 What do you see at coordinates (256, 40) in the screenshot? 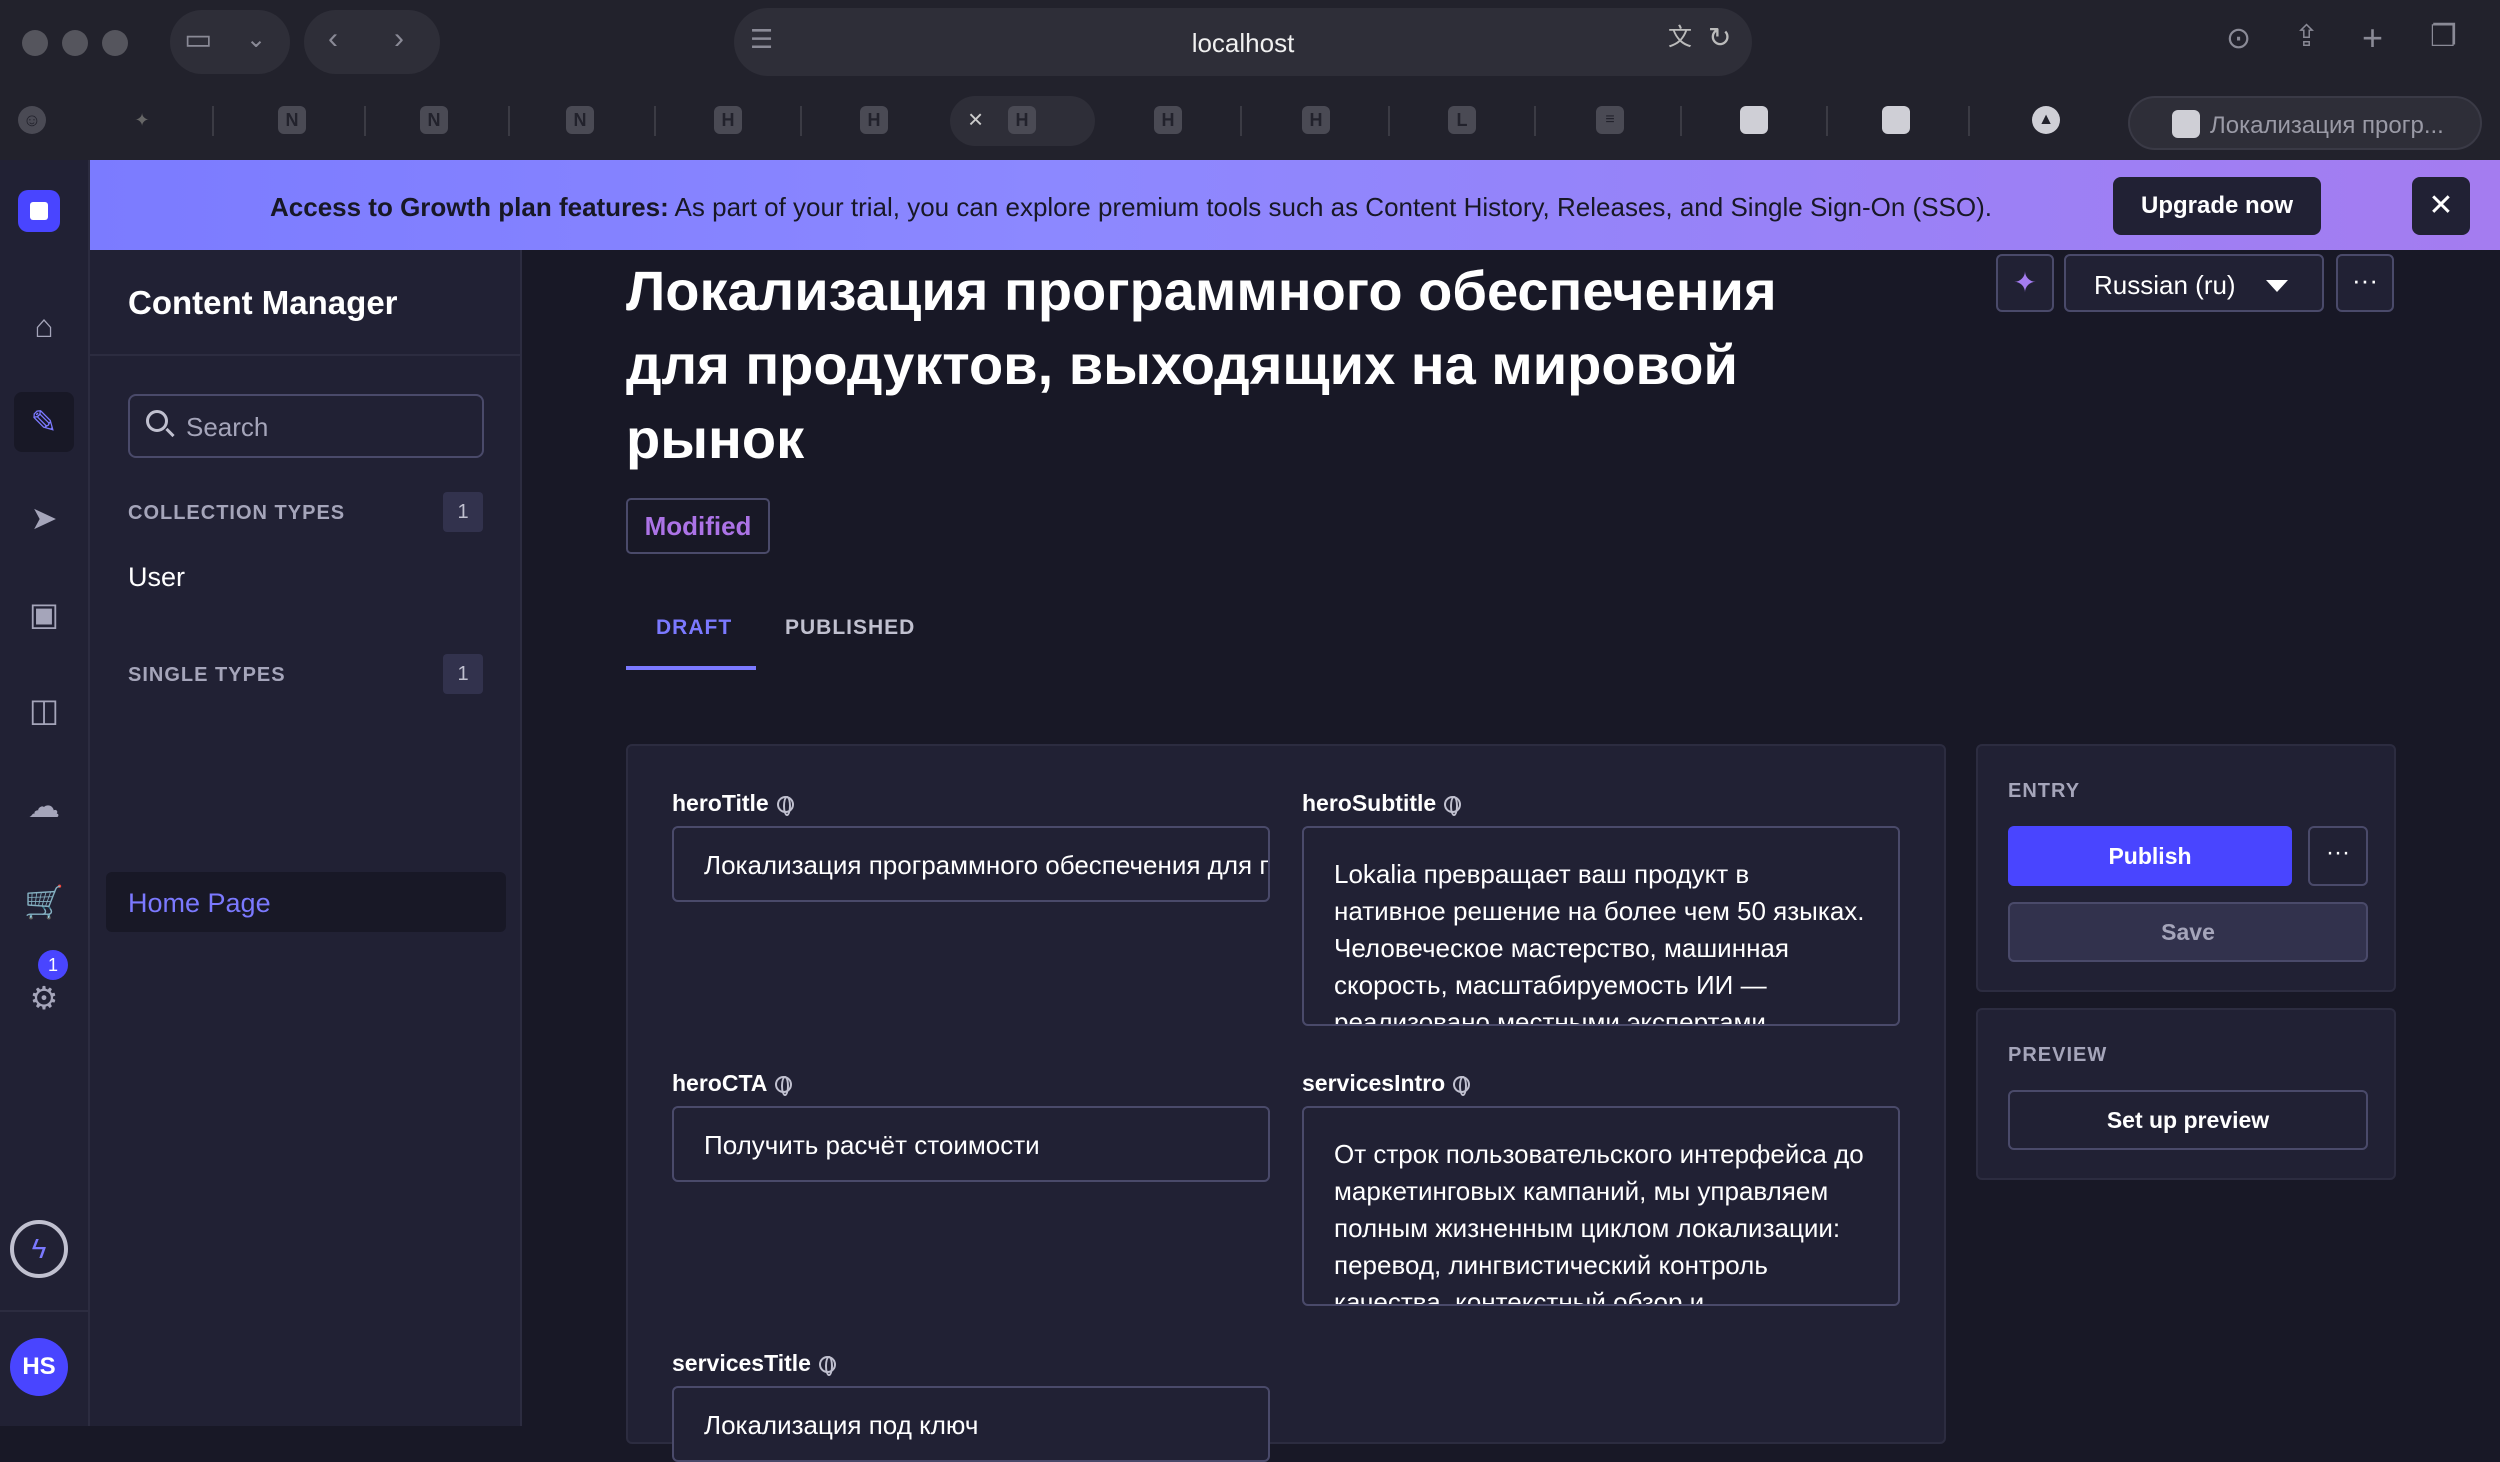
I see `chevron-down-icon: ⌄` at bounding box center [256, 40].